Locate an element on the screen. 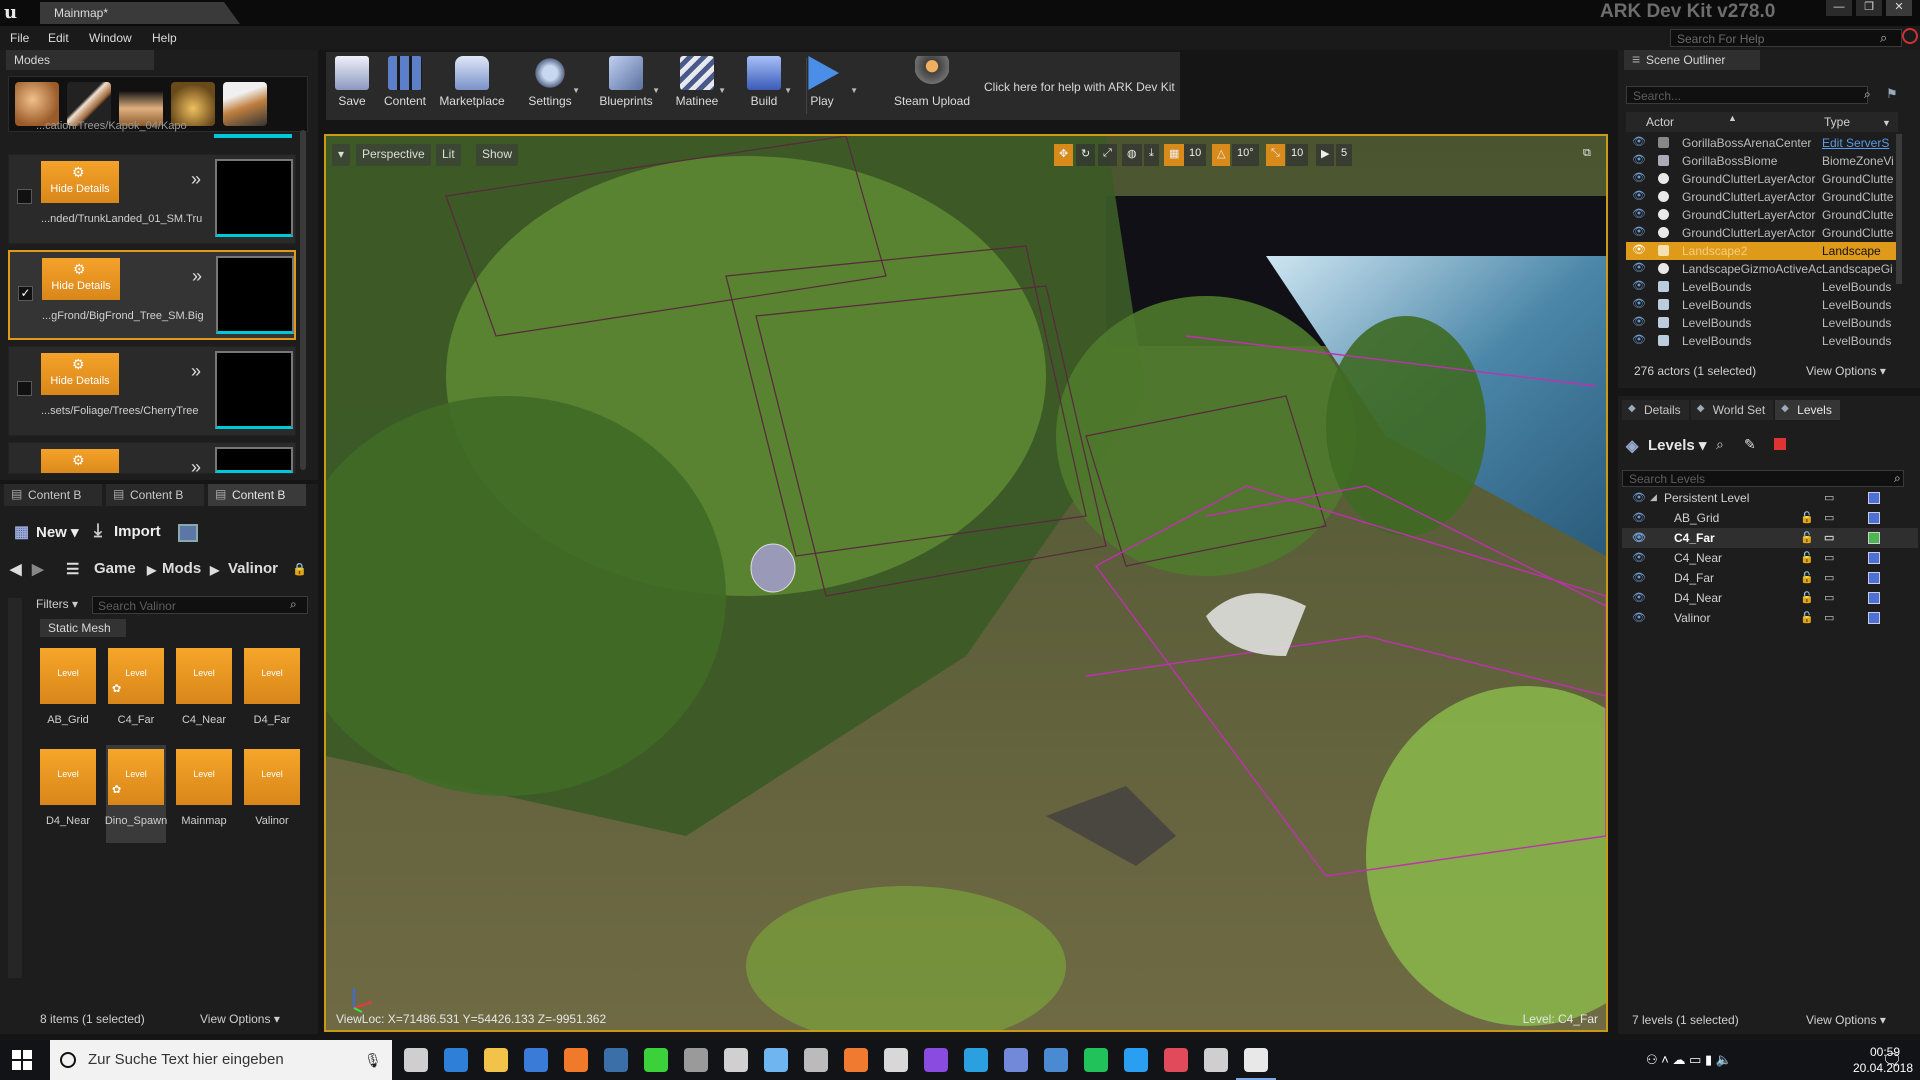 This screenshot has width=1920, height=1080. level-color-icon is located at coordinates (1780, 444).